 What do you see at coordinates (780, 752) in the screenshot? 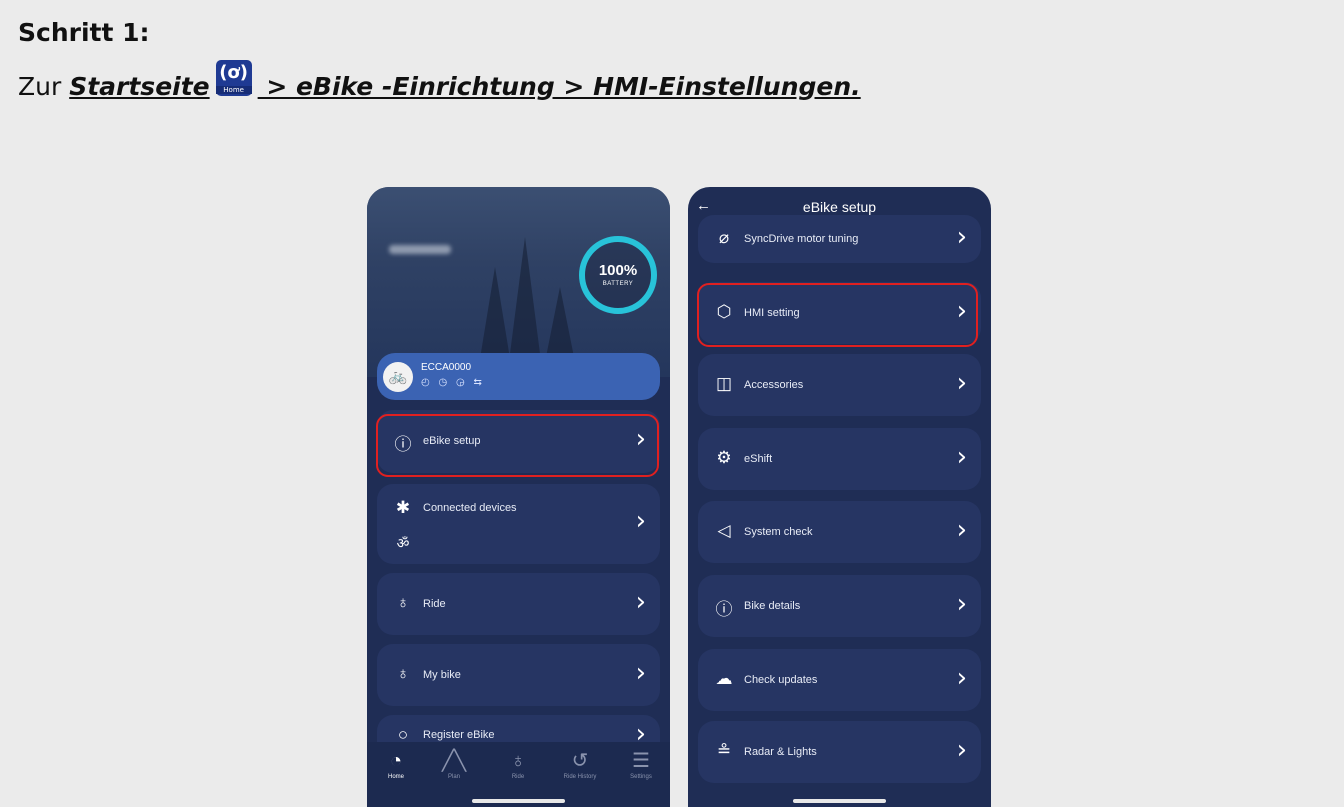
I see `menu-item-label: Radar & Lights` at bounding box center [780, 752].